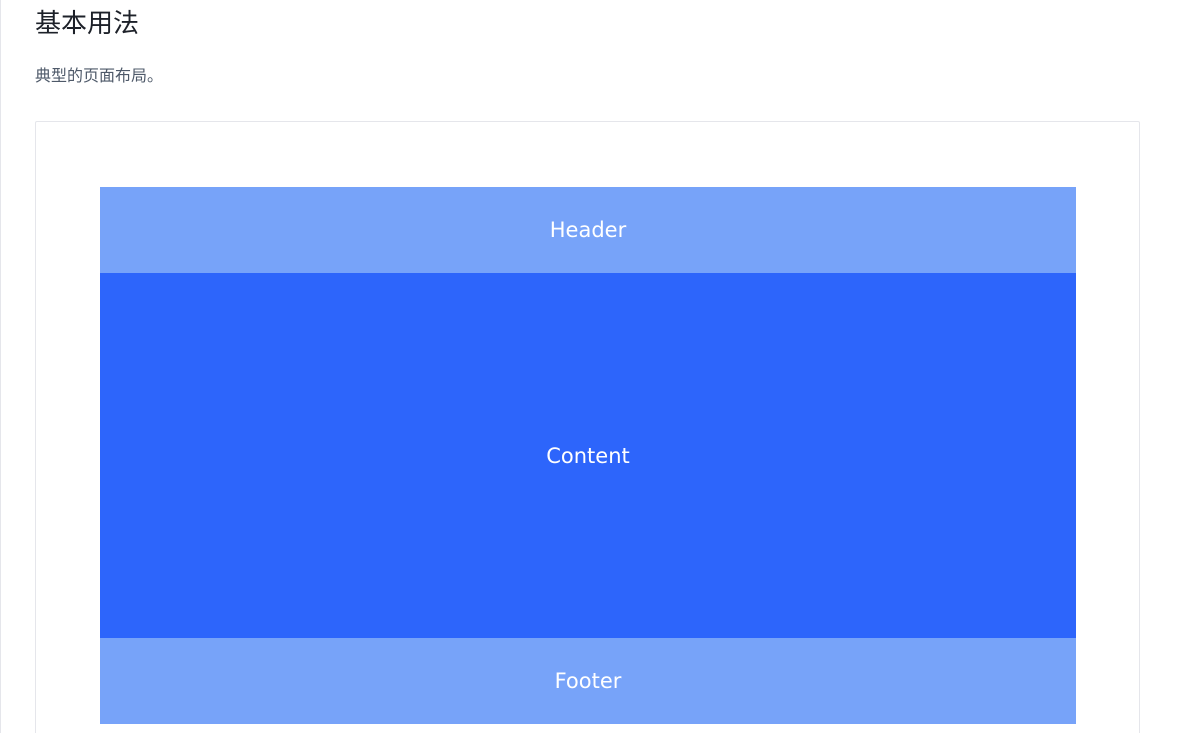  I want to click on layout-footer-label: Footer, so click(588, 681).